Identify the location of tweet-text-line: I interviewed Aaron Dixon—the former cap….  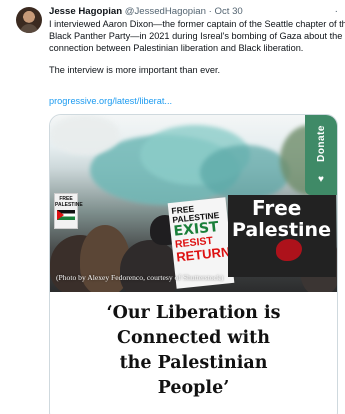
(197, 24).